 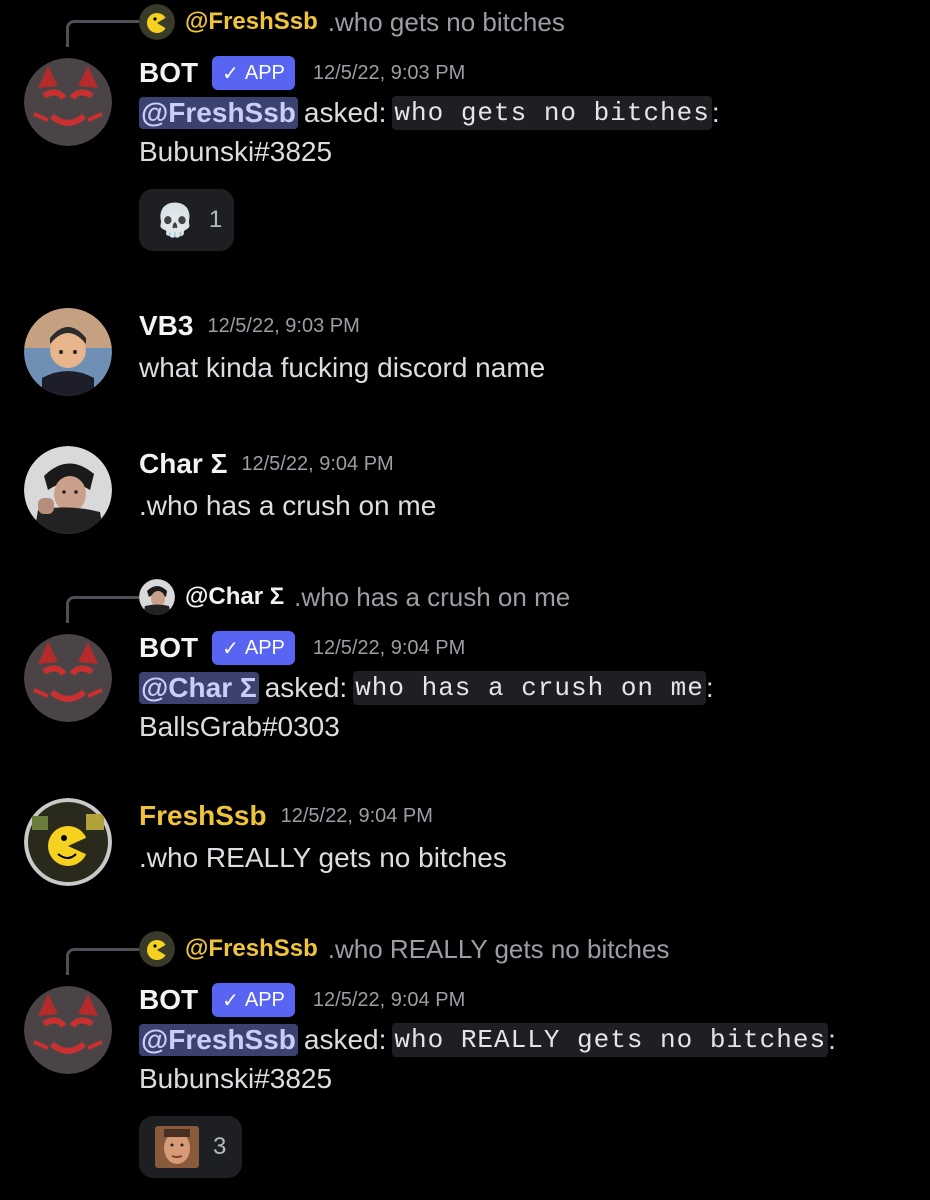 I want to click on message-content: @FreshSsb asked: who gets no bitches:, so click(x=429, y=113).